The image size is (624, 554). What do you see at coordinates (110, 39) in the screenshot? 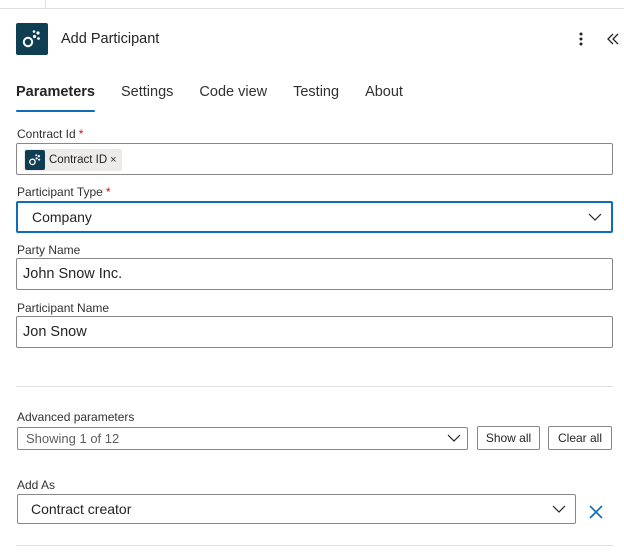
I see `page-title: Add Participant` at bounding box center [110, 39].